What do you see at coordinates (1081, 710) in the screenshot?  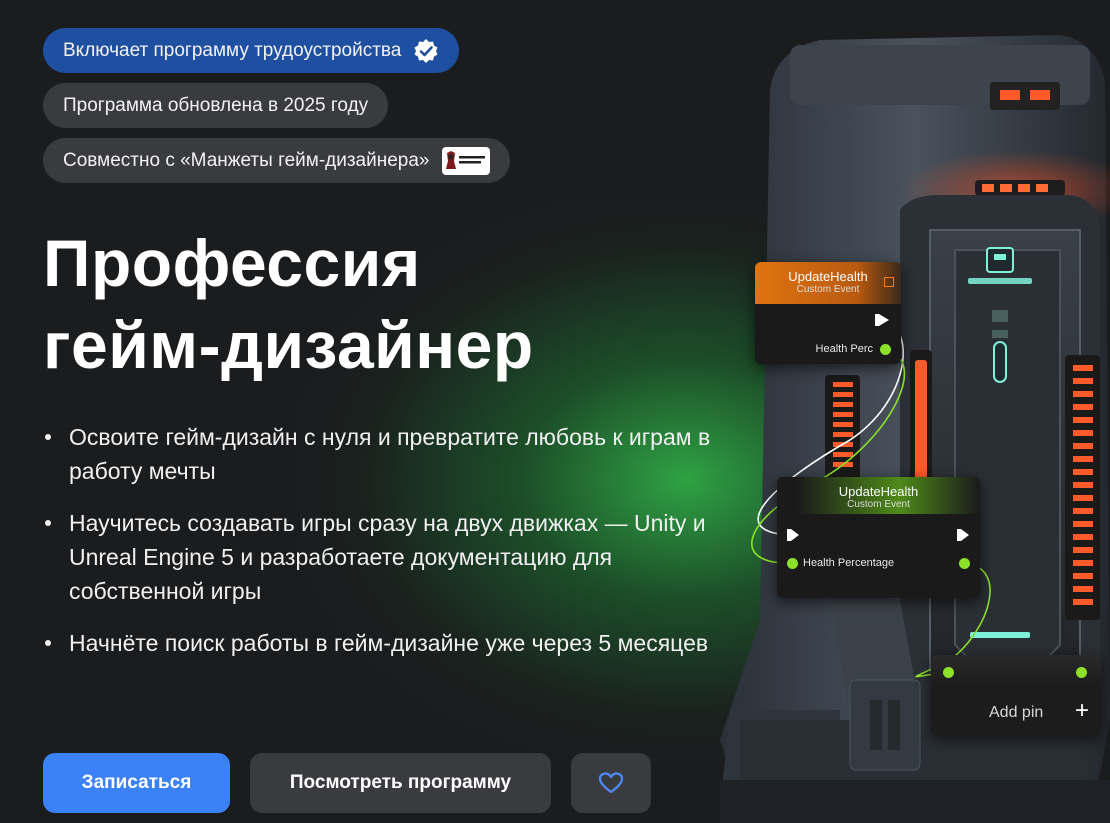 I see `plus-icon: +` at bounding box center [1081, 710].